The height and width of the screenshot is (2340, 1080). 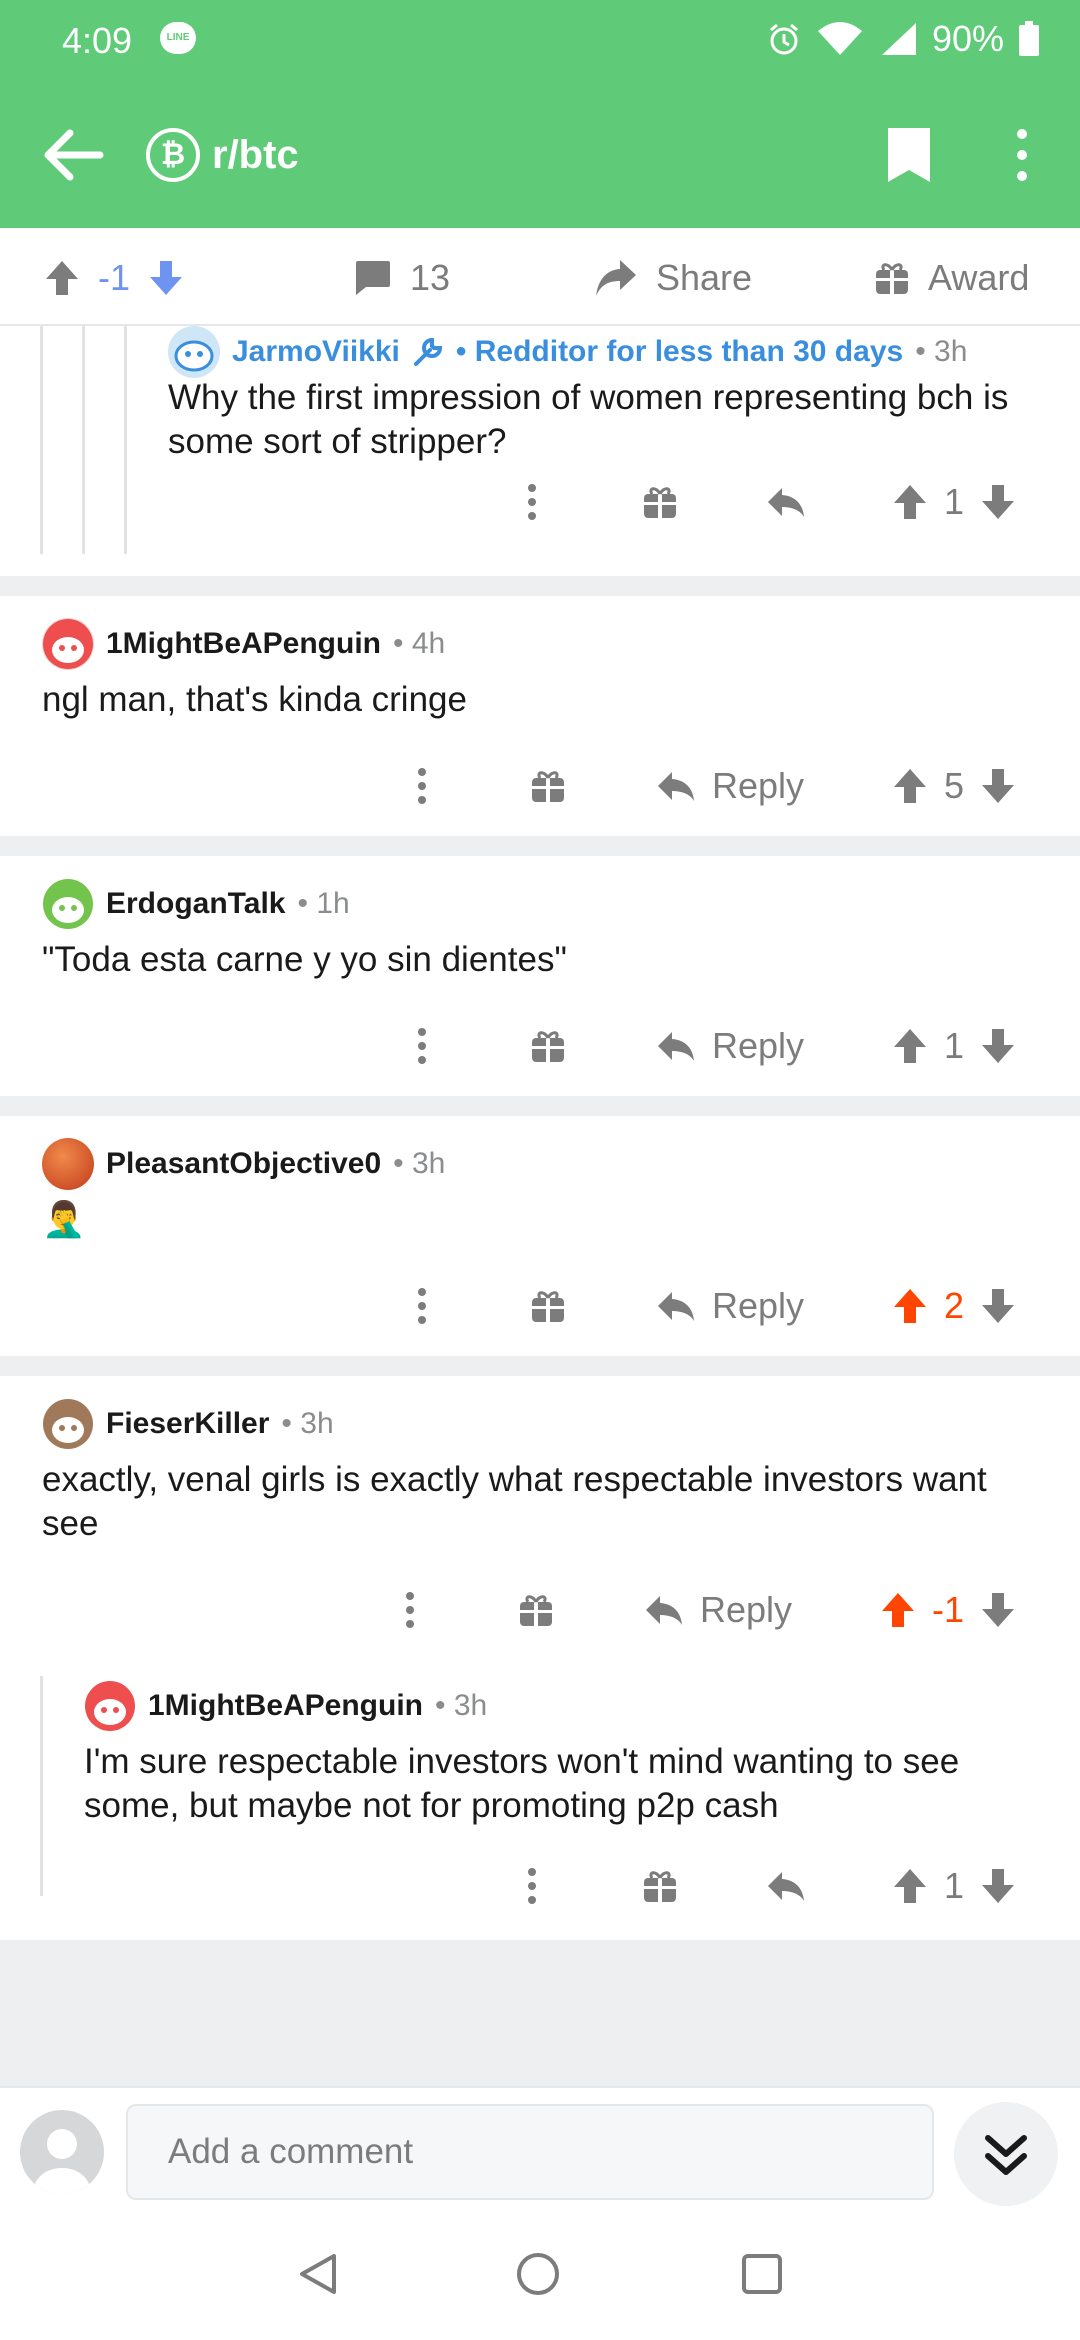 I want to click on comment-author-row: ErdoganTalk • 1h, so click(x=196, y=904).